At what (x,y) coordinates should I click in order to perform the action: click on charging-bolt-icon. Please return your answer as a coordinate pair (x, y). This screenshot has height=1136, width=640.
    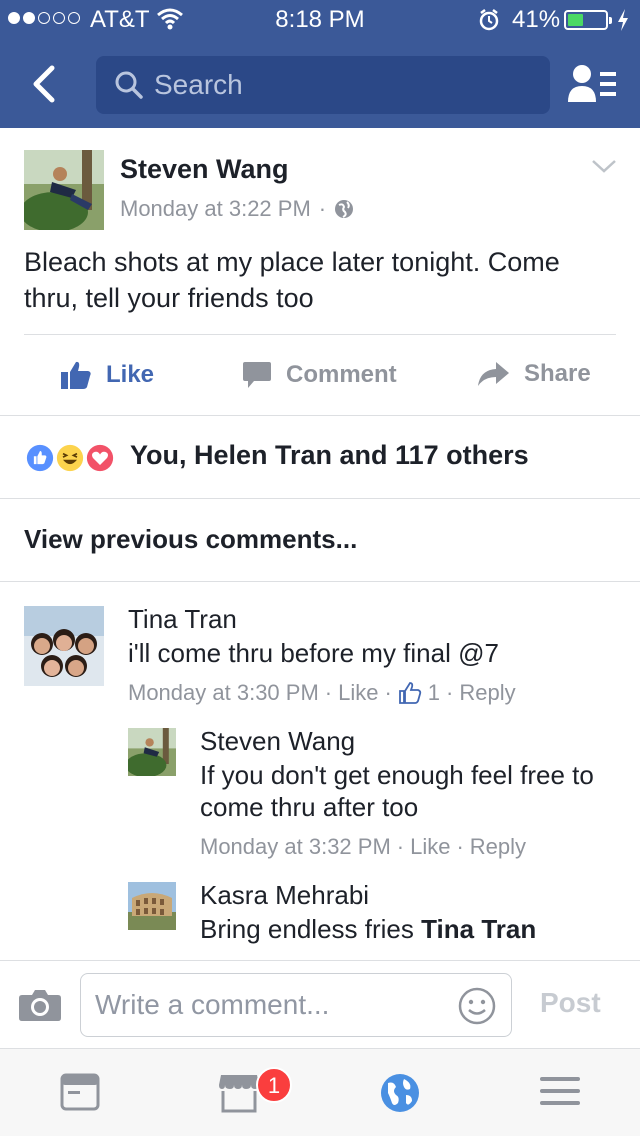
    Looking at the image, I should click on (623, 20).